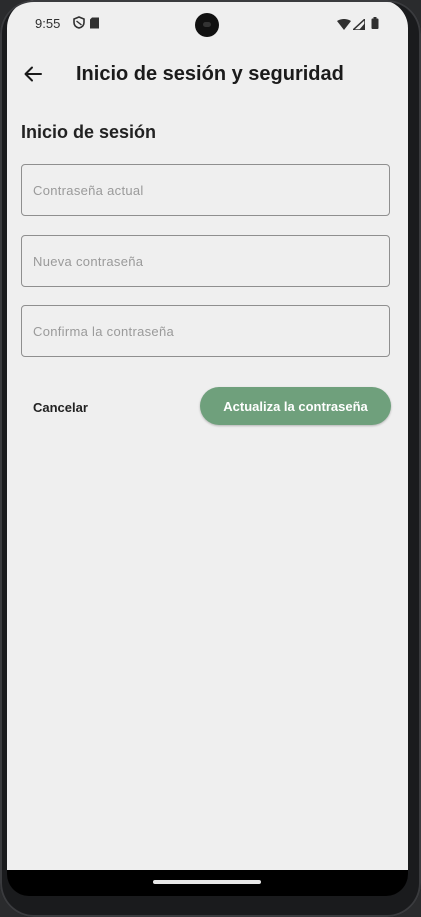  I want to click on page-title: Inicio de sesión y seguridad, so click(210, 74).